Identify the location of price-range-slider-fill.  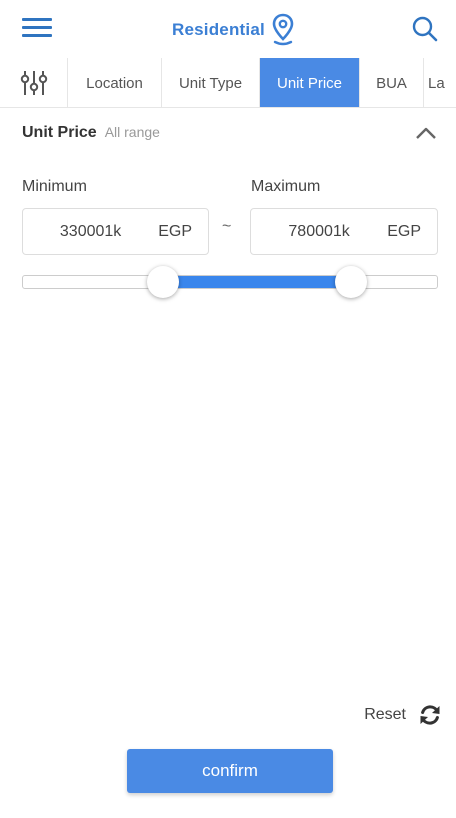
(257, 282).